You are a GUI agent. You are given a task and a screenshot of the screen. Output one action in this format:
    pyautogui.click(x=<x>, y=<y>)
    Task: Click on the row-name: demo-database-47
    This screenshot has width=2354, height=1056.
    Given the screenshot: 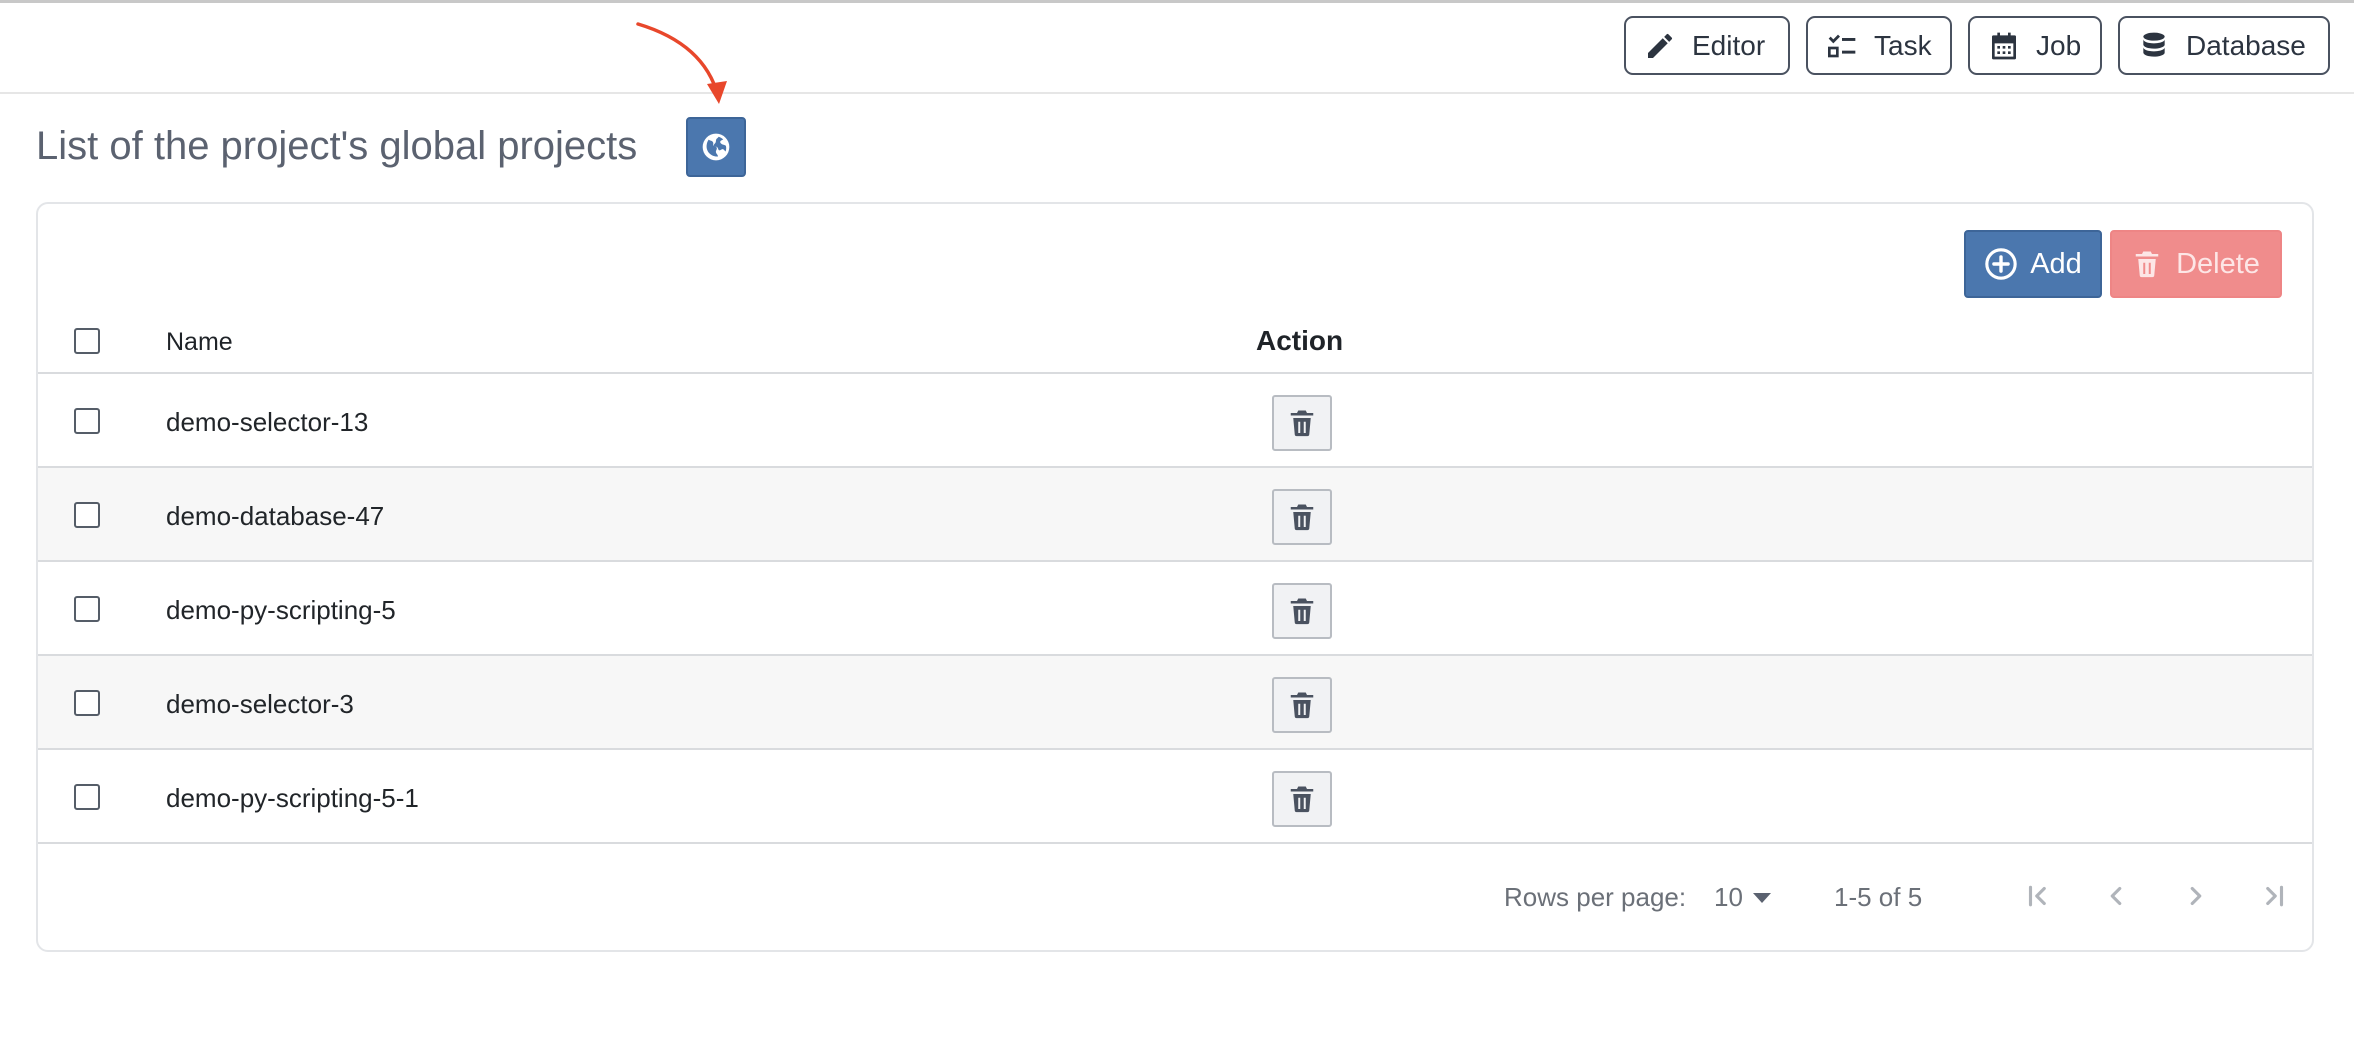 What is the action you would take?
    pyautogui.click(x=275, y=516)
    